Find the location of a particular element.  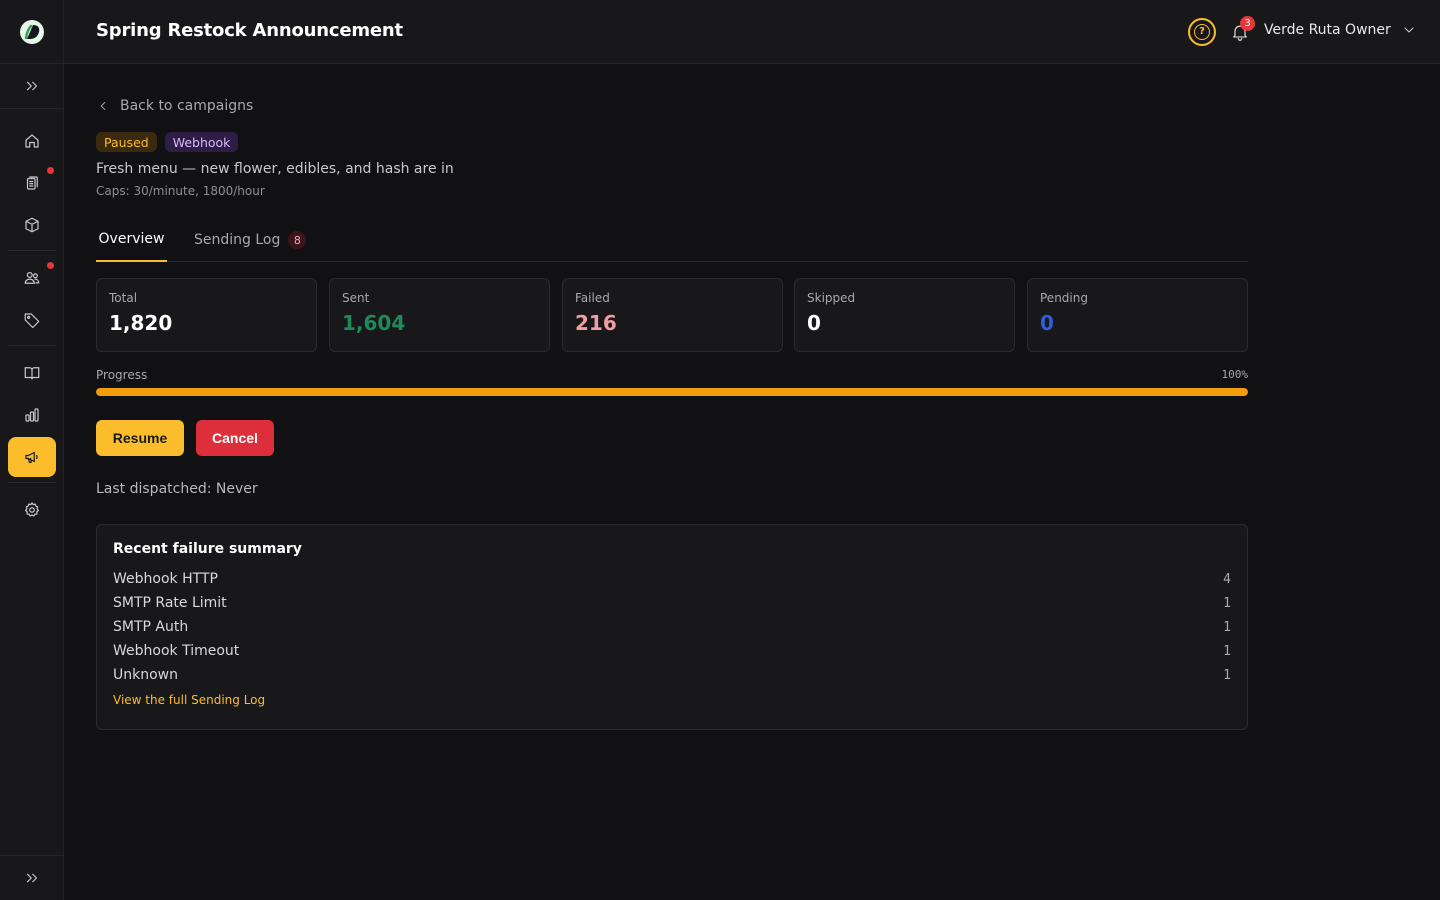

failure-count: 4 is located at coordinates (1227, 579).